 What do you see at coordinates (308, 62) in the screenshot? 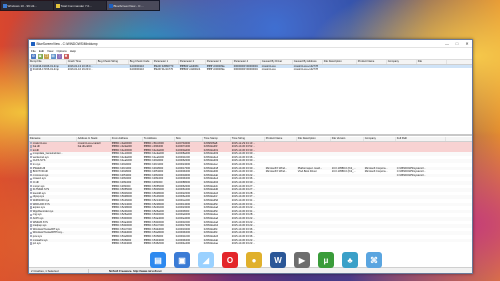
I see `crash-list-column-header: Caused By Address` at bounding box center [308, 62].